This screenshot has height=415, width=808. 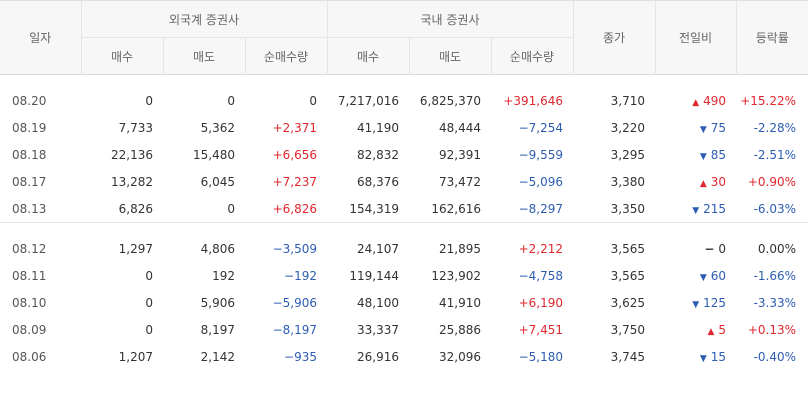 I want to click on date-cell: 08.11, so click(x=29, y=275).